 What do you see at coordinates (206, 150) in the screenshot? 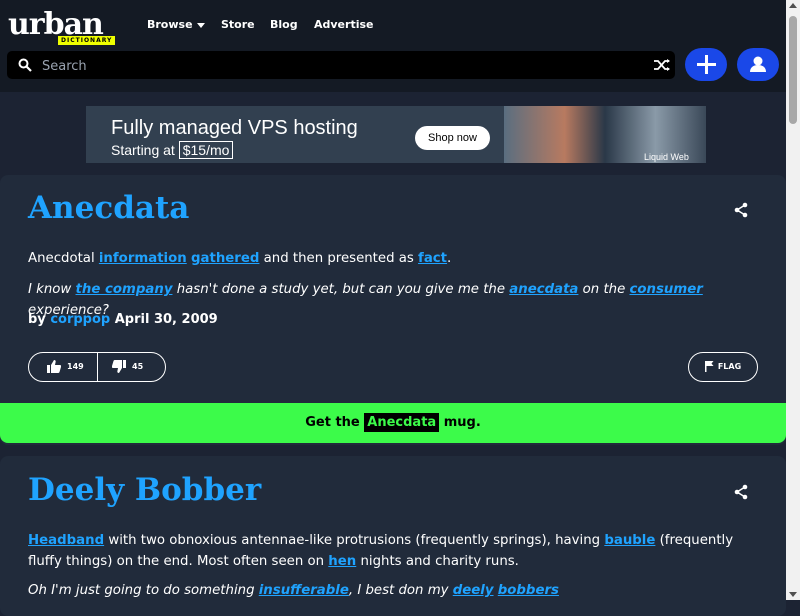
I see `ad-price: $15/mo` at bounding box center [206, 150].